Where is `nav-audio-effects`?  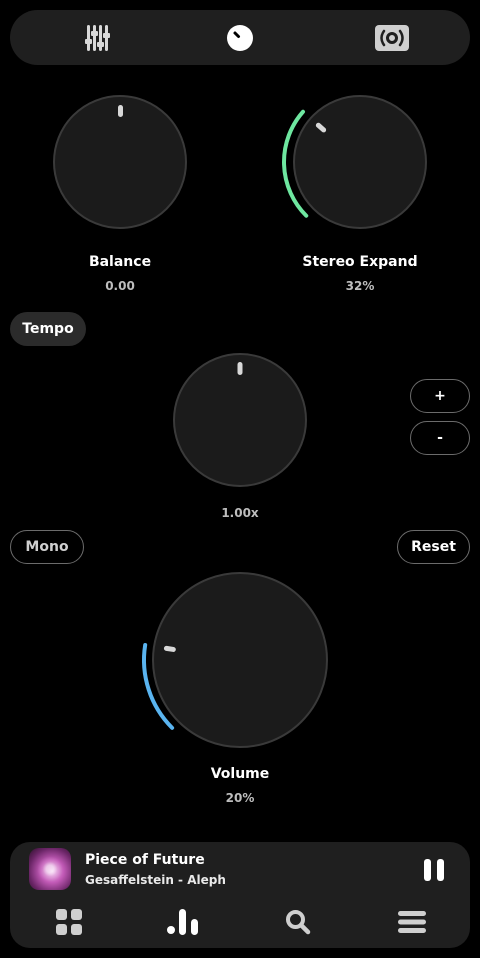 nav-audio-effects is located at coordinates (183, 922).